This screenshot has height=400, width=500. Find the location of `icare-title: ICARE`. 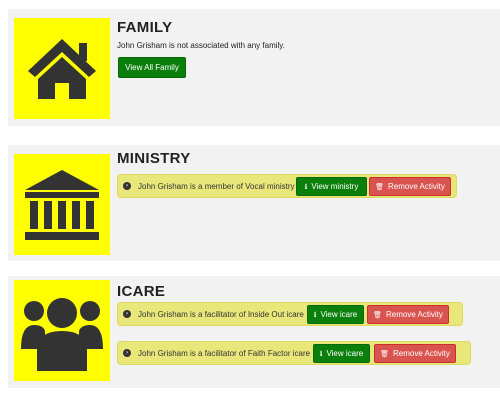

icare-title: ICARE is located at coordinates (141, 291).